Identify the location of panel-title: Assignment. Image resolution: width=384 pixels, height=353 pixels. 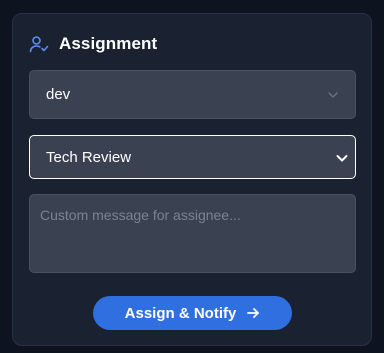
(108, 43).